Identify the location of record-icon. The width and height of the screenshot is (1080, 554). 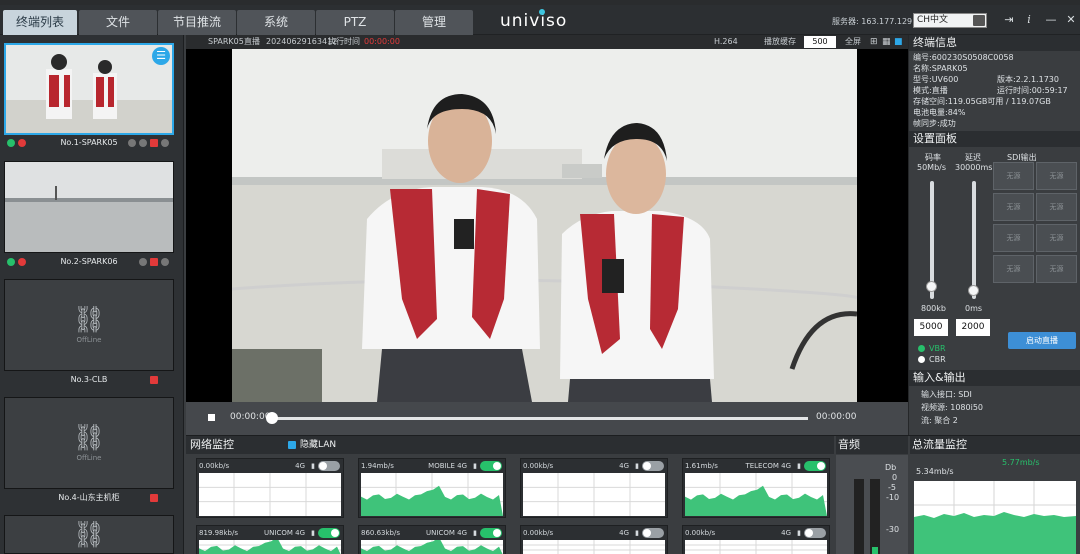
(22, 262).